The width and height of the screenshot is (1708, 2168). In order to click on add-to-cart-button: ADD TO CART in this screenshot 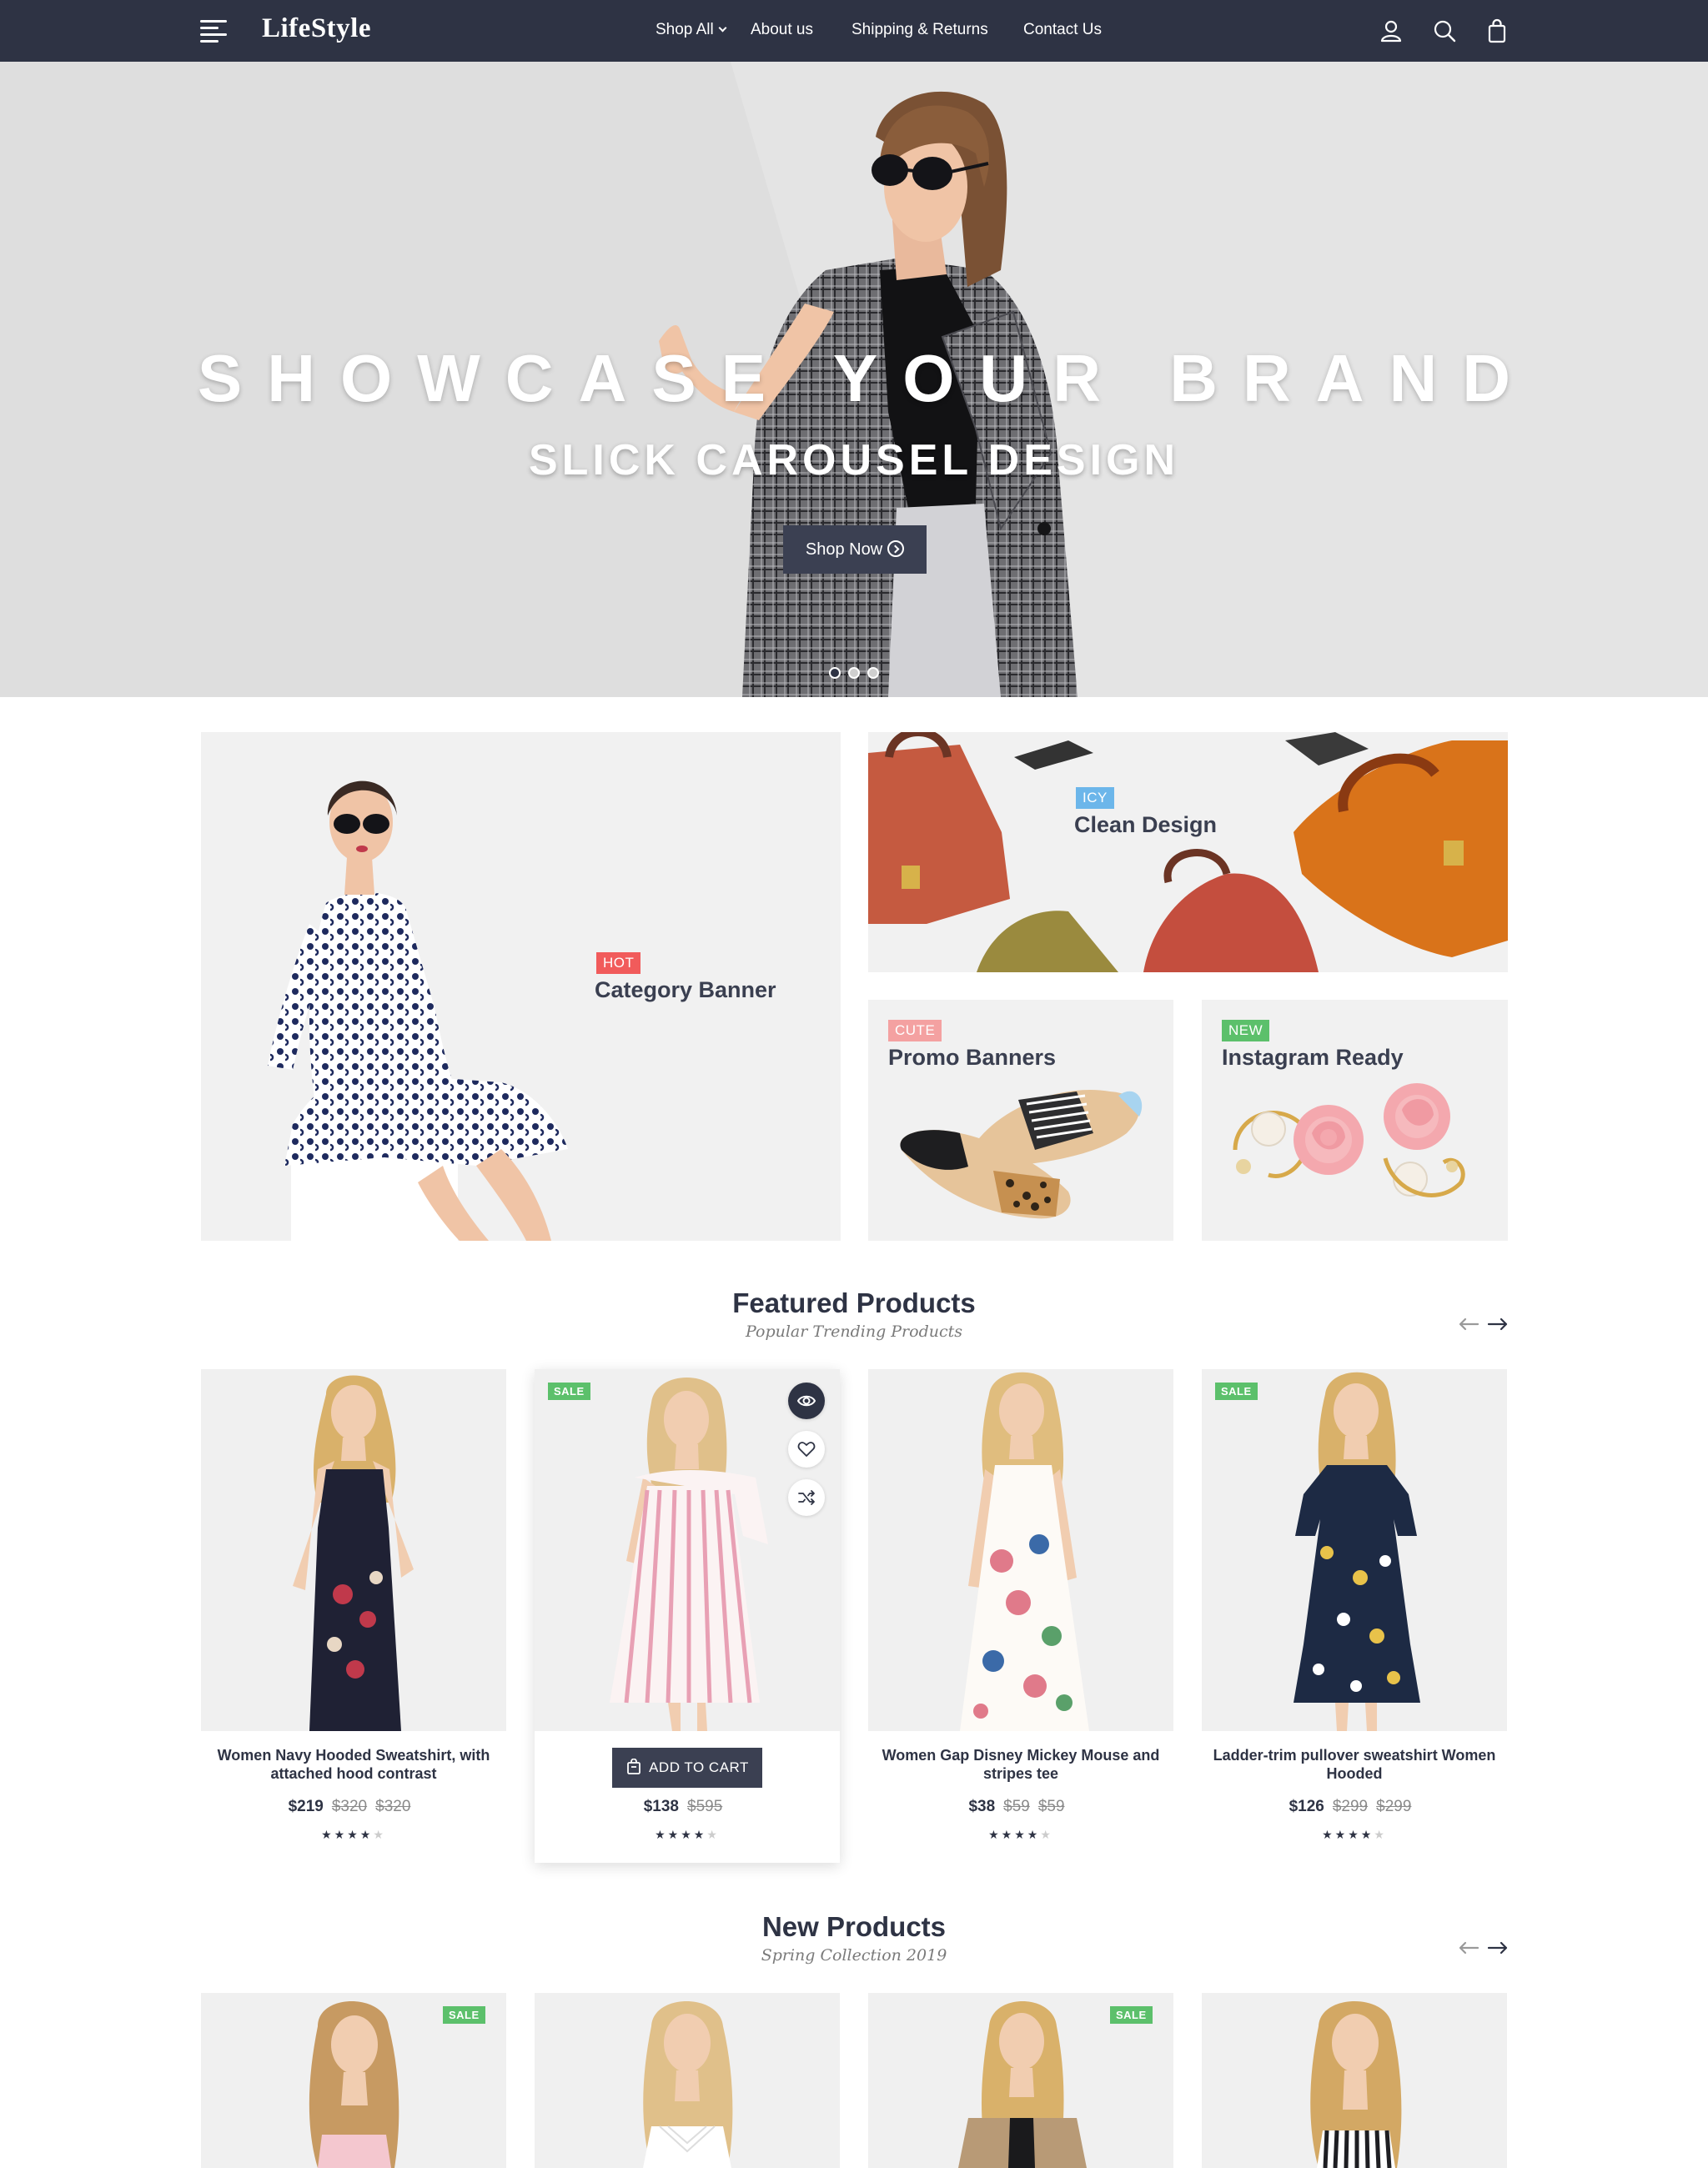, I will do `click(687, 1768)`.